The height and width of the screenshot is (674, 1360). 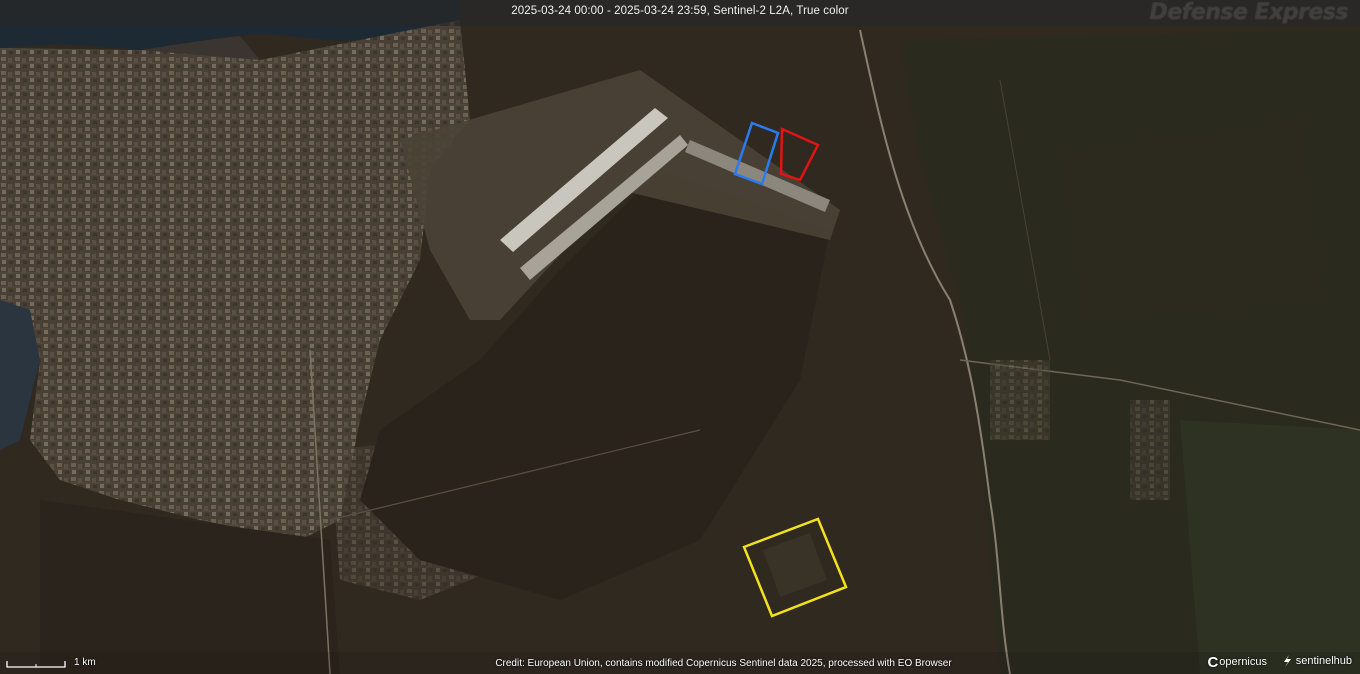 I want to click on copernicus-logo-text: opernicus, so click(x=1243, y=662).